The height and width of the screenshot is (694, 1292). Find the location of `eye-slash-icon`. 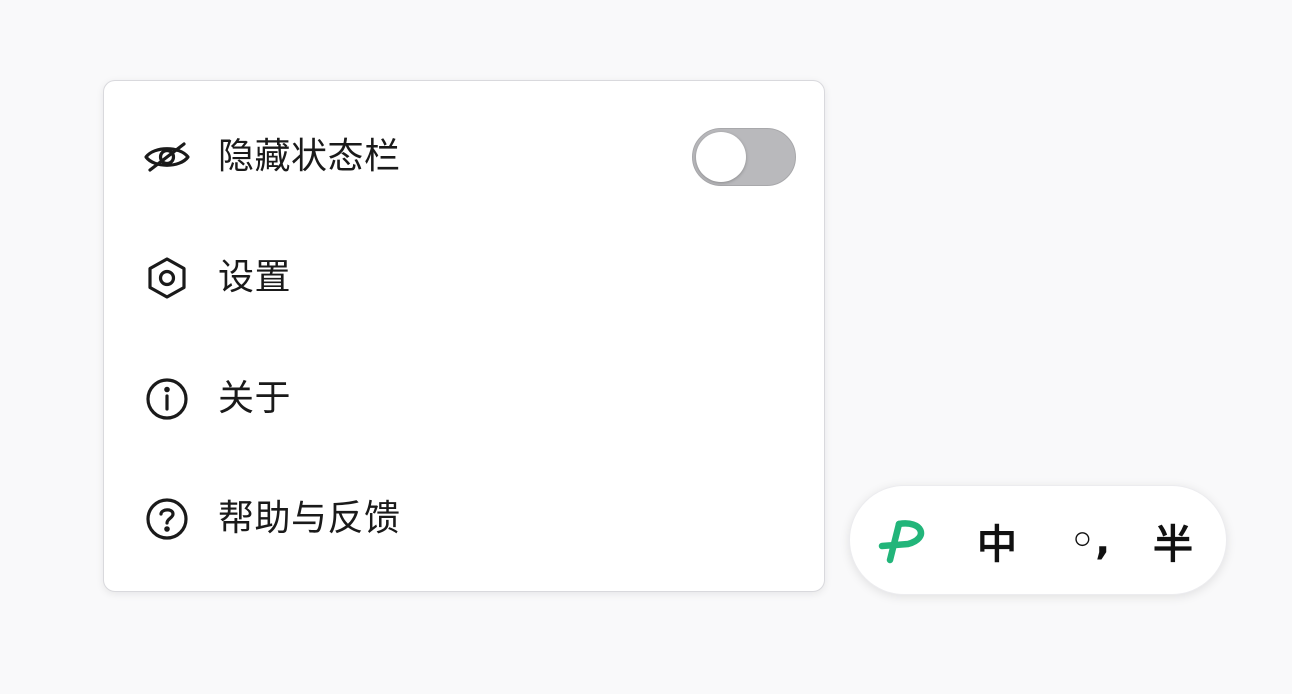

eye-slash-icon is located at coordinates (167, 157).